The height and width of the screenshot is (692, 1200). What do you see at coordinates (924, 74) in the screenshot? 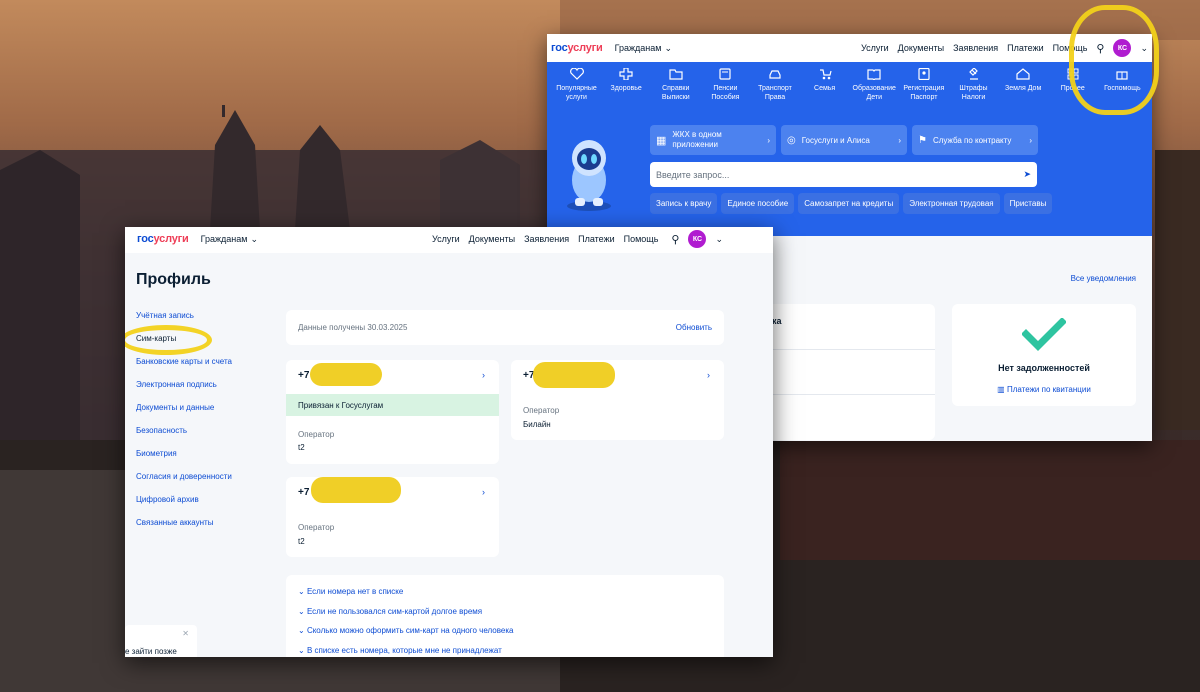
I see `id-card-icon` at bounding box center [924, 74].